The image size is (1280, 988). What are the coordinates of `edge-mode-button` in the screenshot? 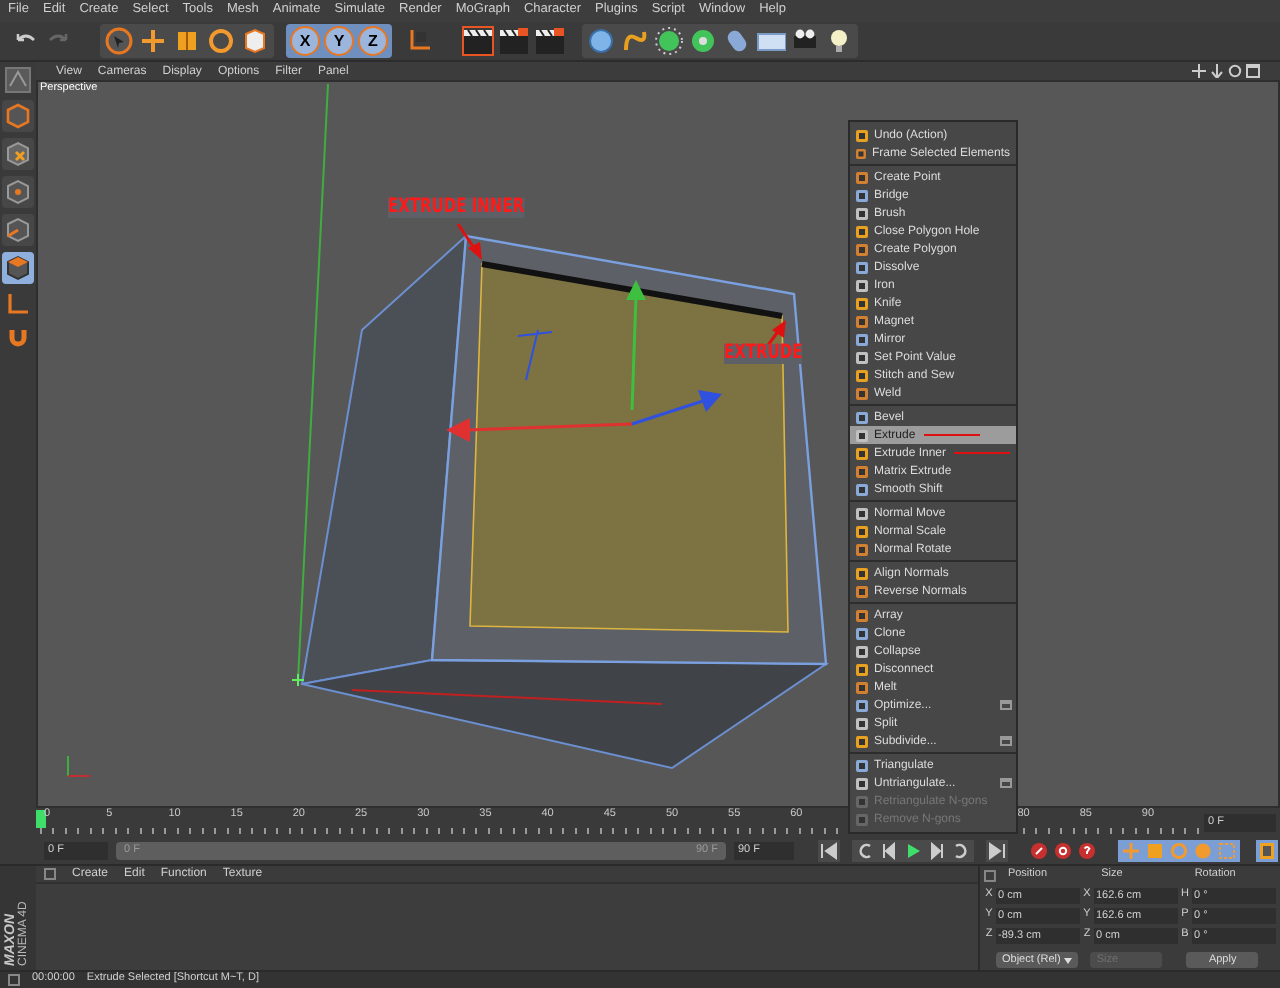 It's located at (18, 230).